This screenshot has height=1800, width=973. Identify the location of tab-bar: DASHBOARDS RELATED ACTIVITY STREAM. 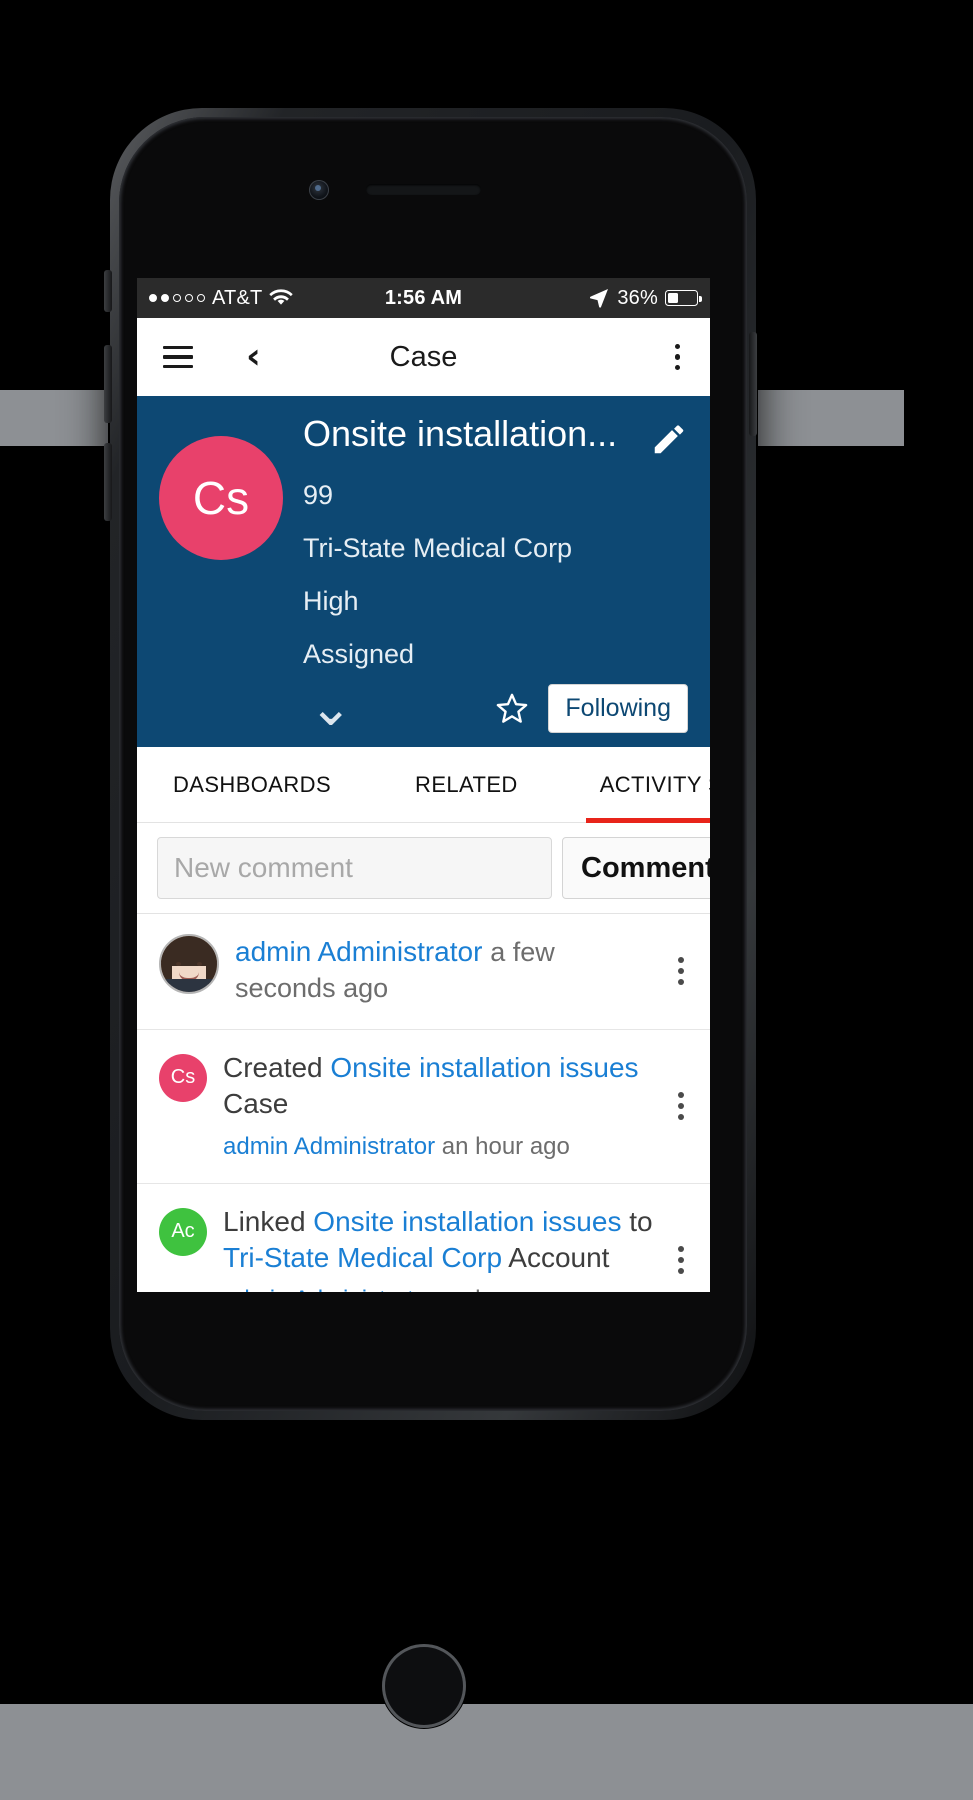
(423, 785).